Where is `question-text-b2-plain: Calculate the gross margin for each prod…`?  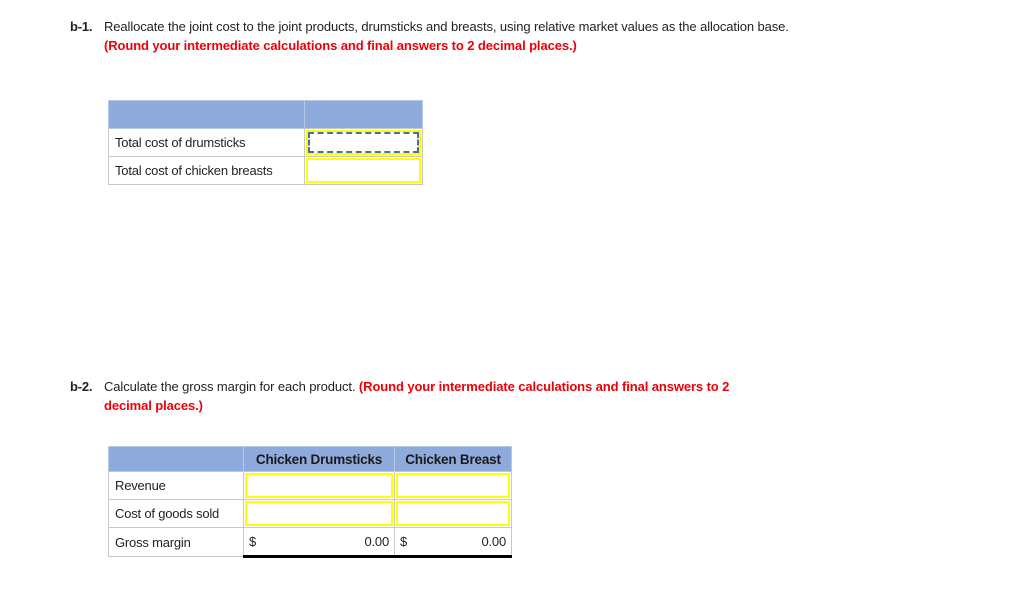
question-text-b2-plain: Calculate the gross margin for each prod… is located at coordinates (231, 386).